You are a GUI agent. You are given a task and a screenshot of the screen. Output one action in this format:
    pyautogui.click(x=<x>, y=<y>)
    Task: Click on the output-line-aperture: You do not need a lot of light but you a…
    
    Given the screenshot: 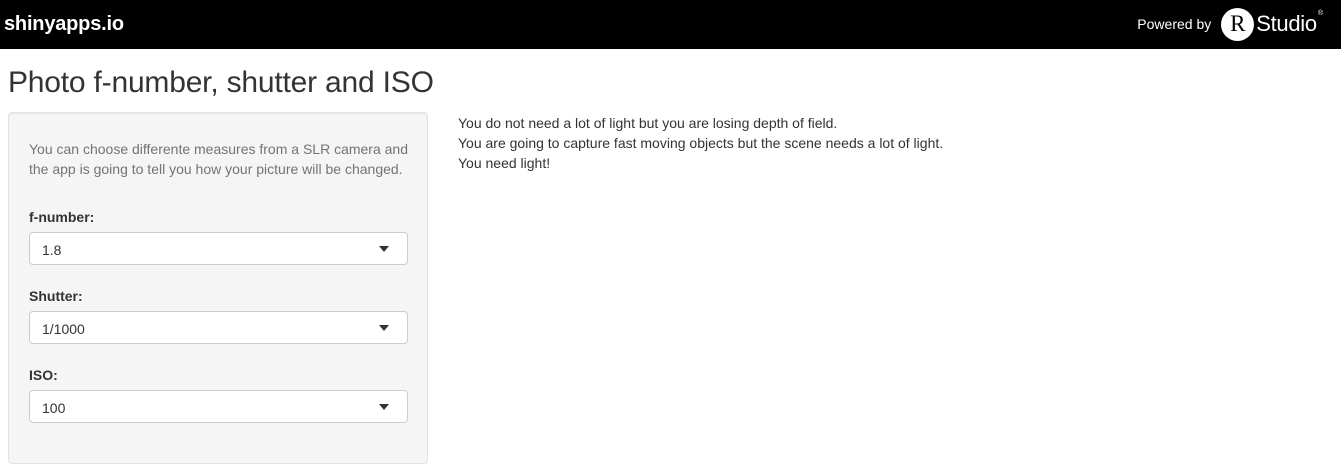 What is the action you would take?
    pyautogui.click(x=648, y=123)
    